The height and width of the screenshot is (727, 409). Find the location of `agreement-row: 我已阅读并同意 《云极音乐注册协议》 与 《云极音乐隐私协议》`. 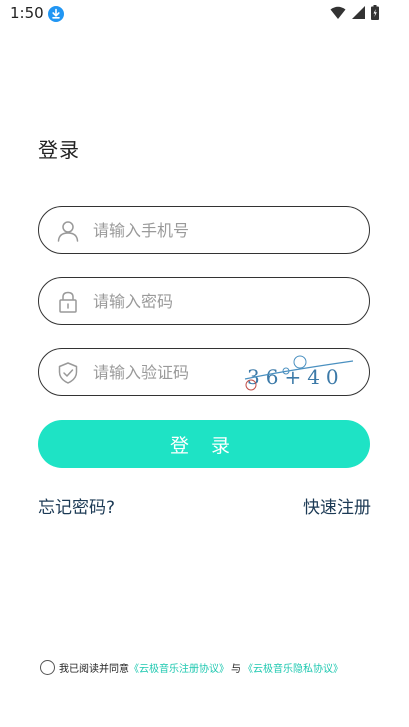

agreement-row: 我已阅读并同意 《云极音乐注册协议》 与 《云极音乐隐私协议》 is located at coordinates (191, 667).